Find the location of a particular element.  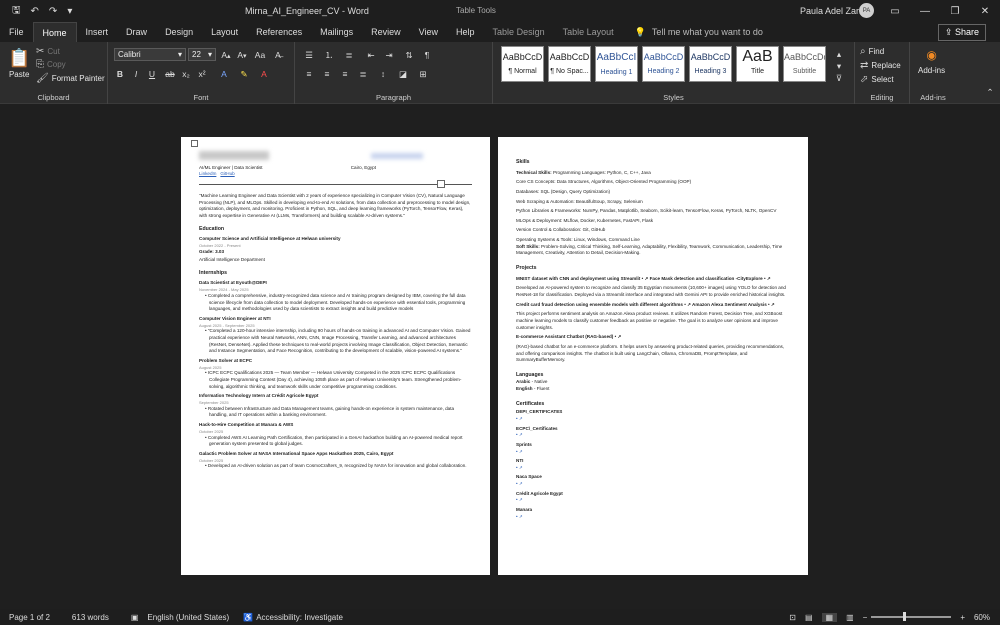

sort-icon: ⇅ is located at coordinates (409, 55).